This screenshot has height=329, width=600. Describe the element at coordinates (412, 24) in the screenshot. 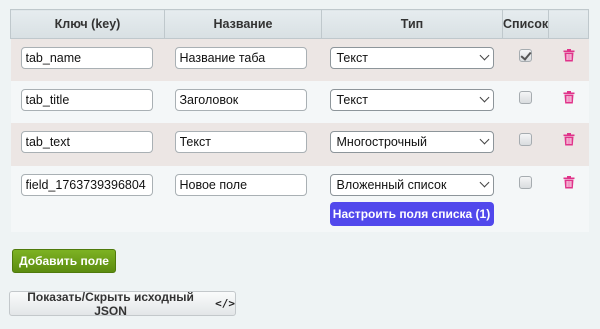

I see `header-type: Тип` at that location.